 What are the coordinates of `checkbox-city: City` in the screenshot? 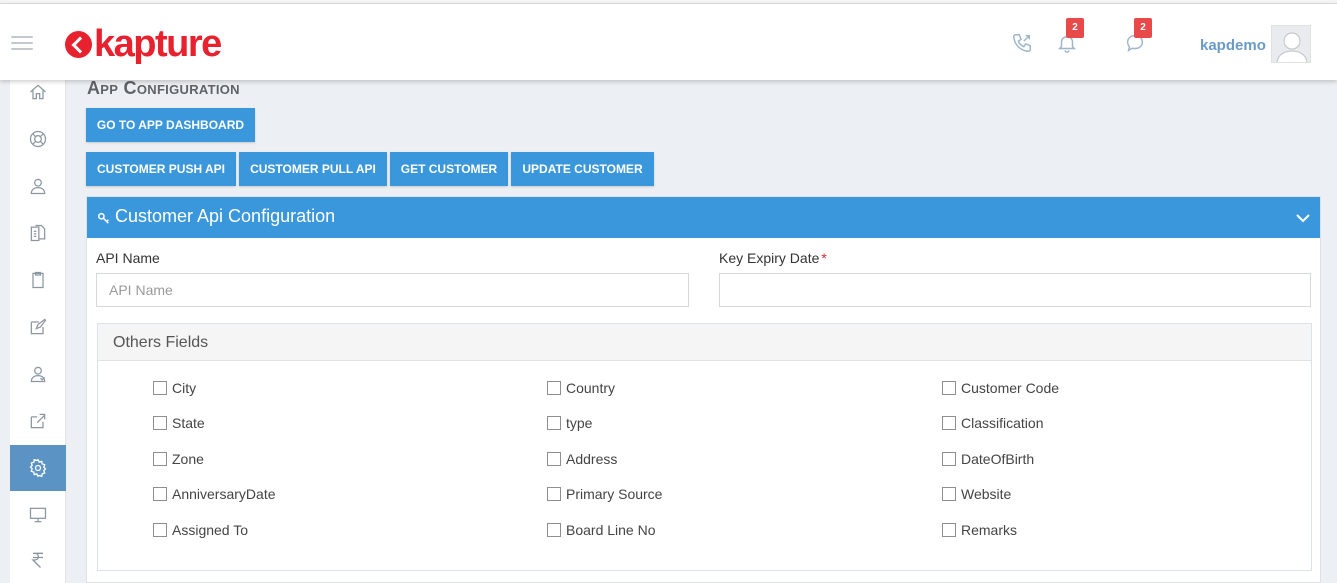 It's located at (174, 388).